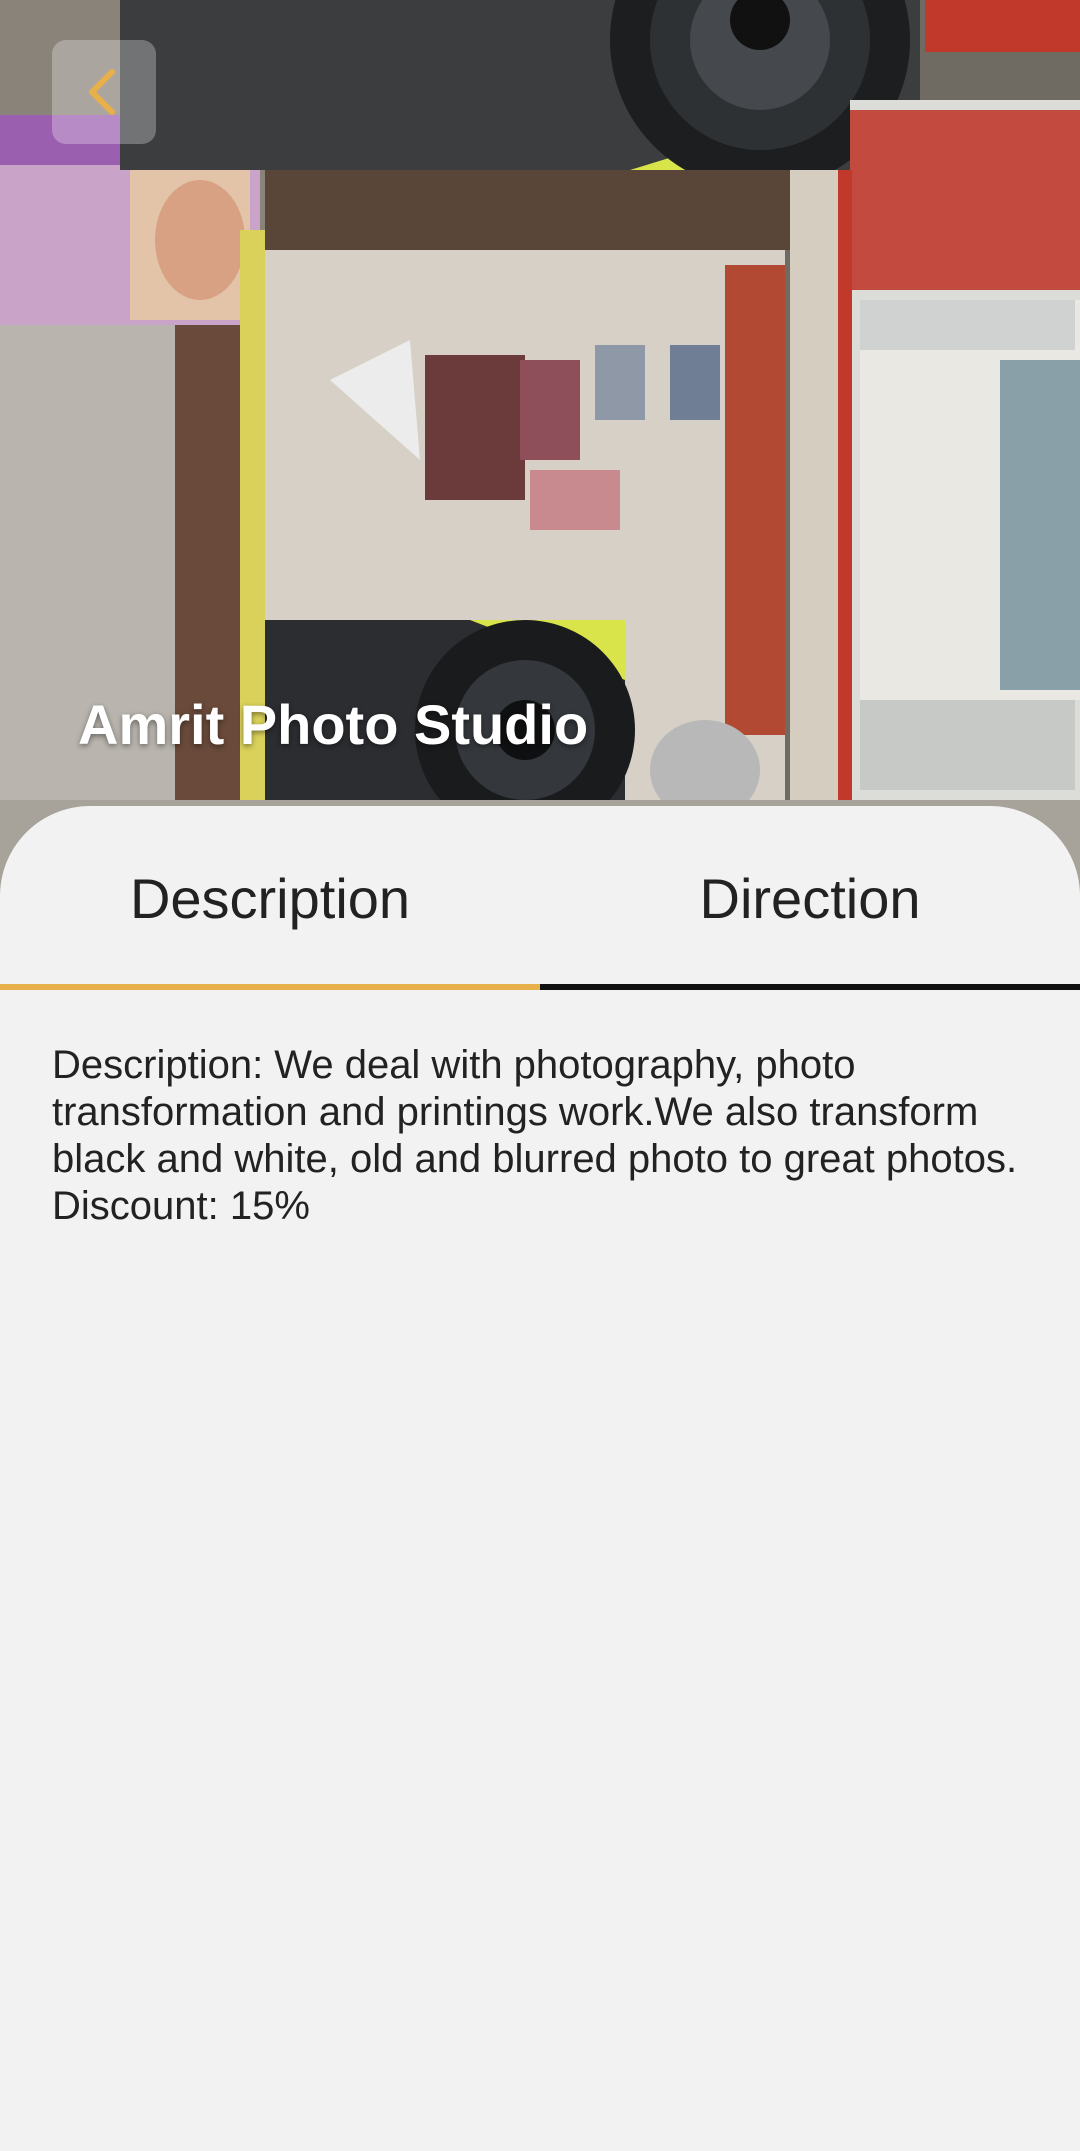  What do you see at coordinates (810, 987) in the screenshot?
I see `tab-direction-indicator` at bounding box center [810, 987].